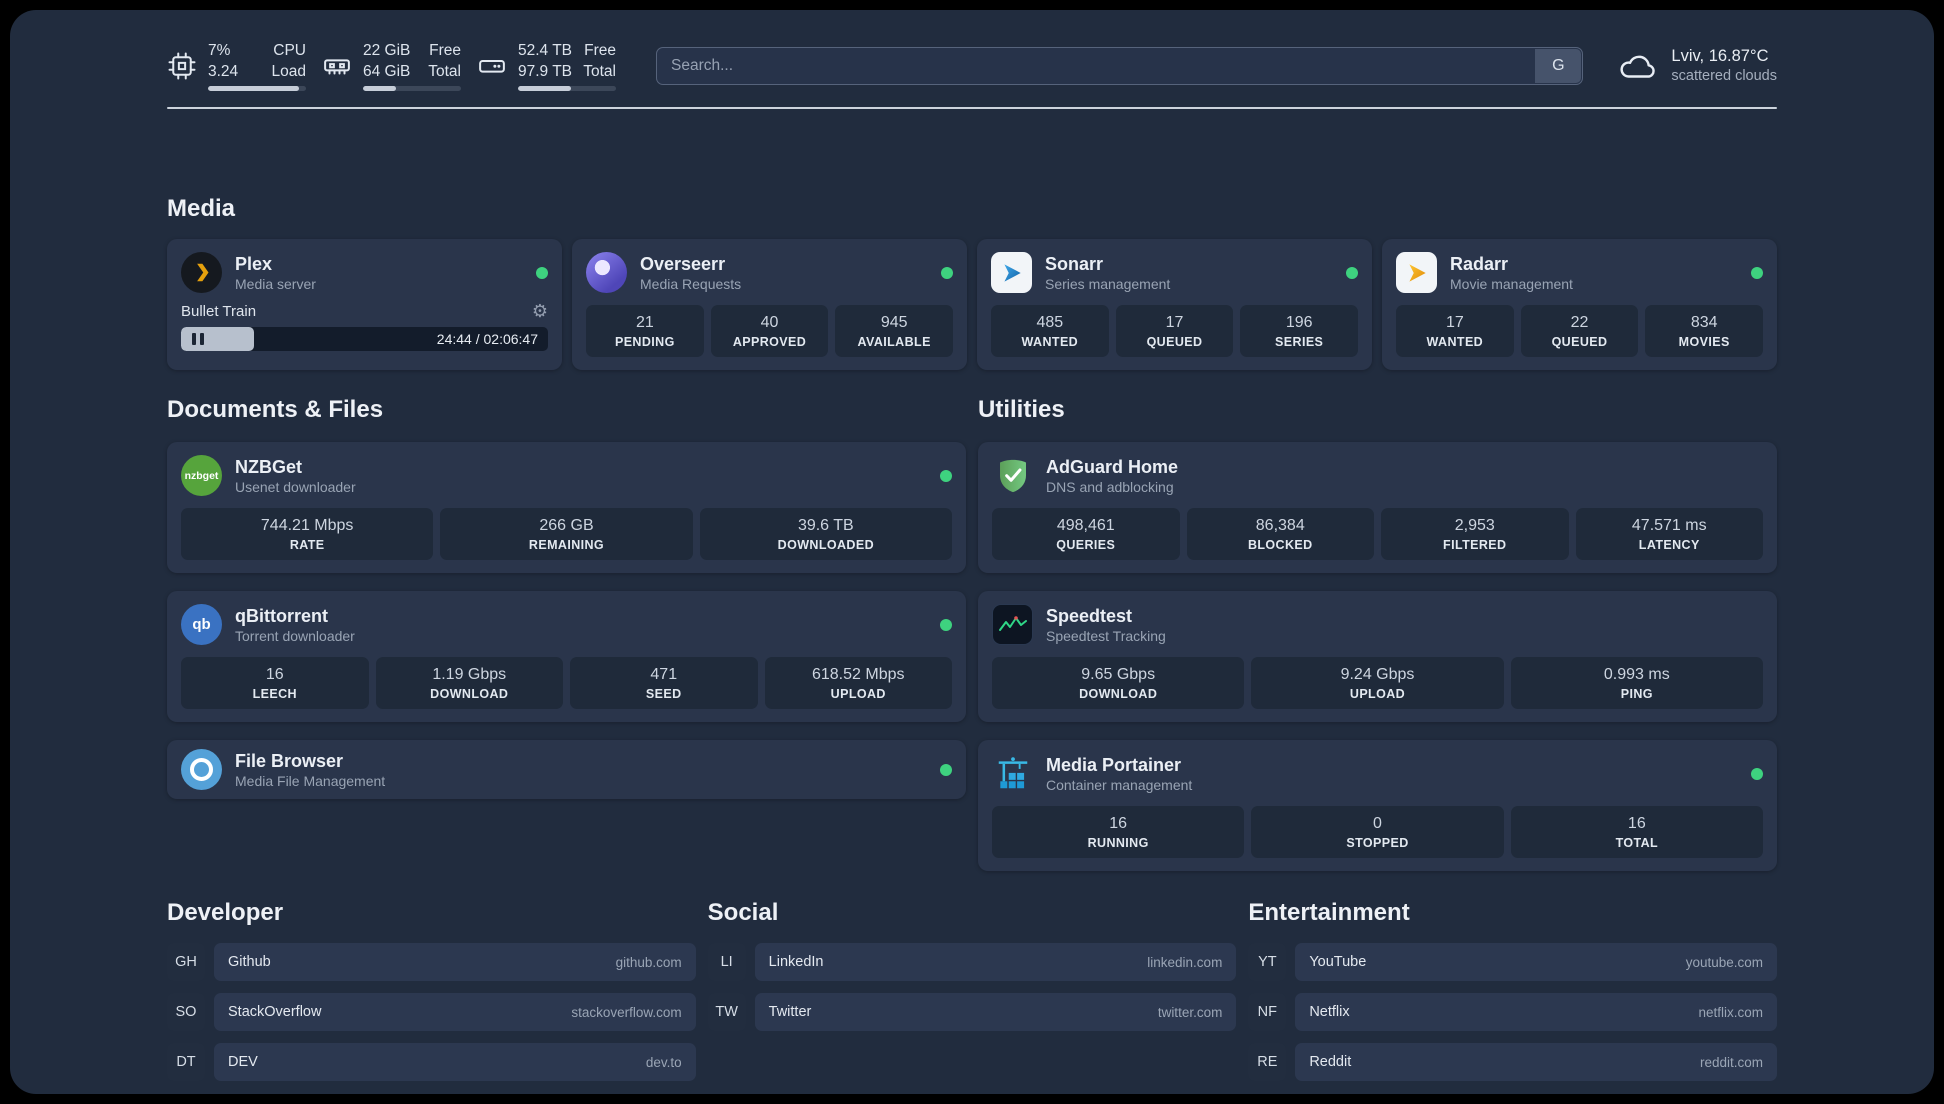 The height and width of the screenshot is (1104, 1944). Describe the element at coordinates (683, 263) in the screenshot. I see `service-title: Overseerr` at that location.